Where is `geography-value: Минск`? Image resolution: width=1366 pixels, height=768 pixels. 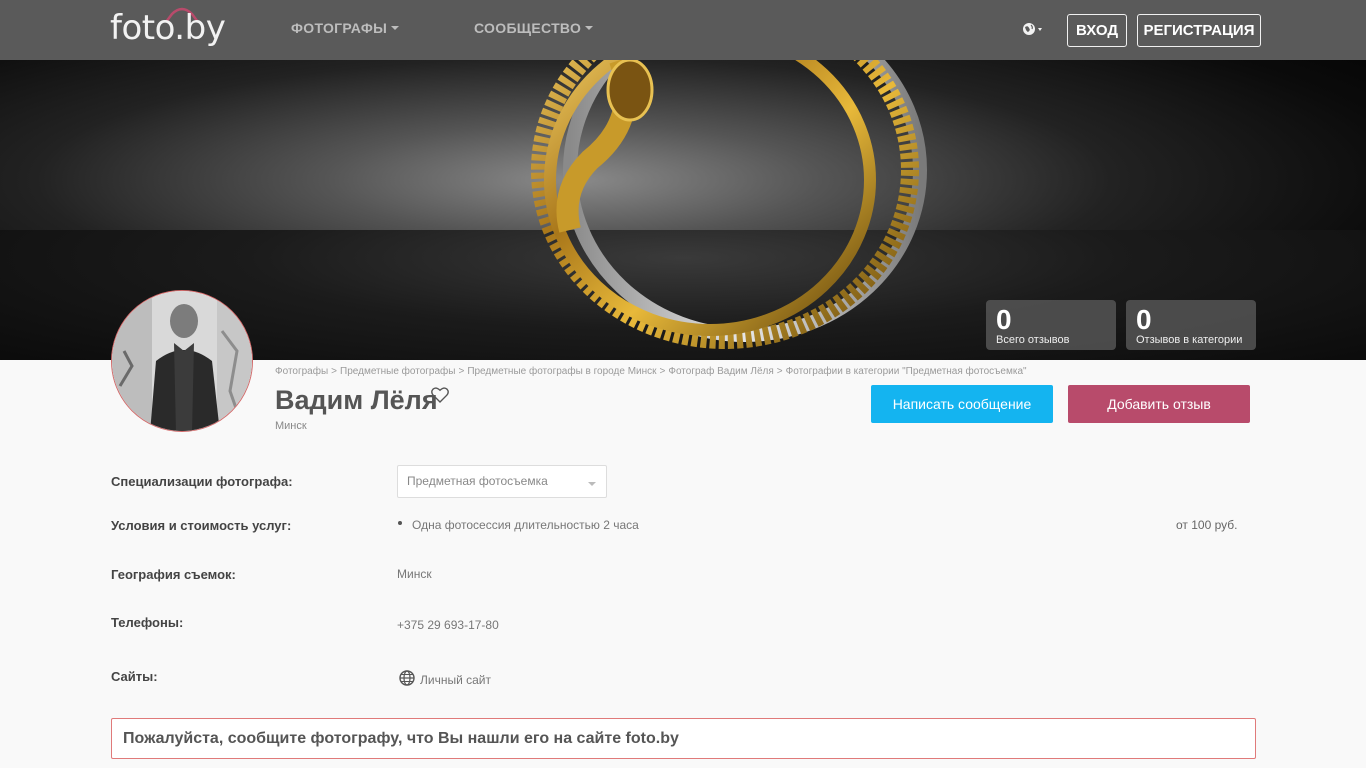 geography-value: Минск is located at coordinates (414, 574).